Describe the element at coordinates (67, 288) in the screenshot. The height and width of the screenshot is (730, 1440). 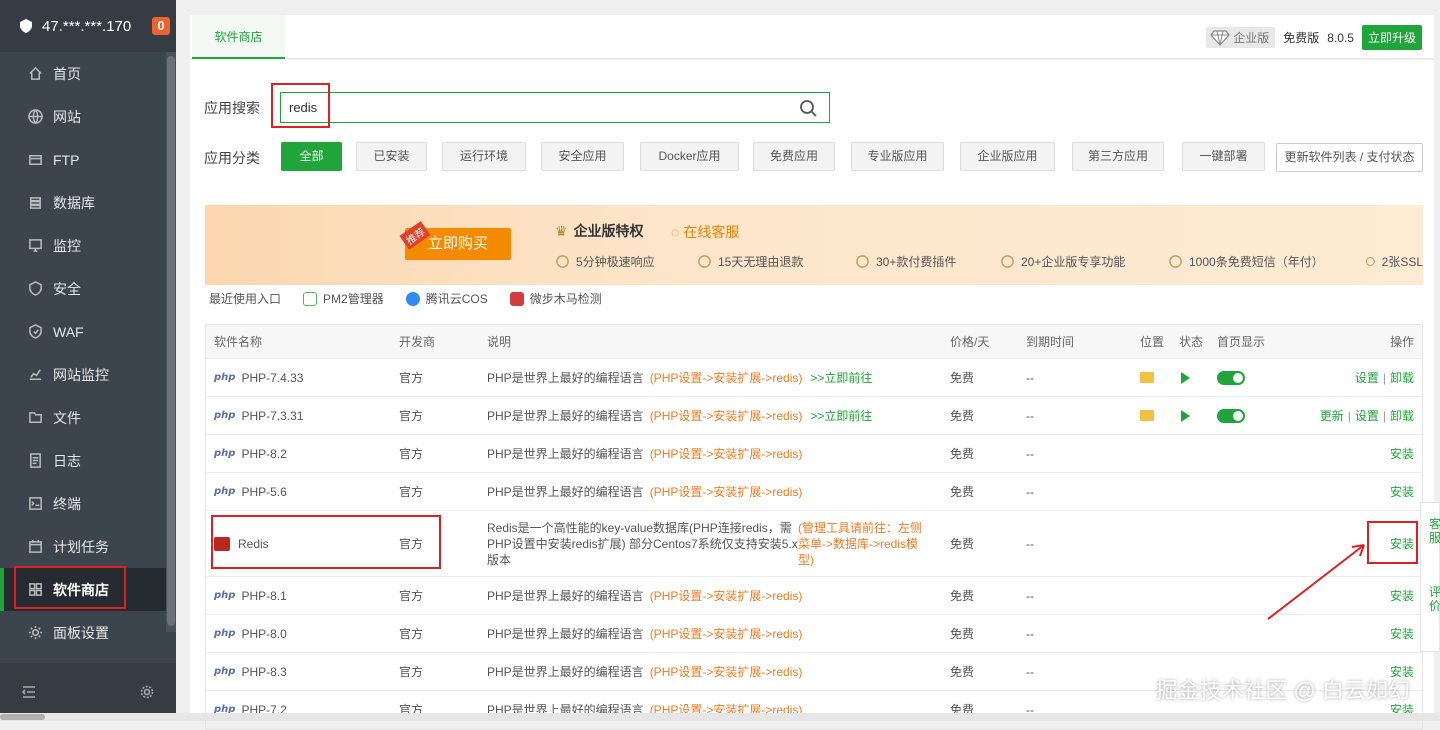
I see `sidebar-item-label: 安全` at that location.